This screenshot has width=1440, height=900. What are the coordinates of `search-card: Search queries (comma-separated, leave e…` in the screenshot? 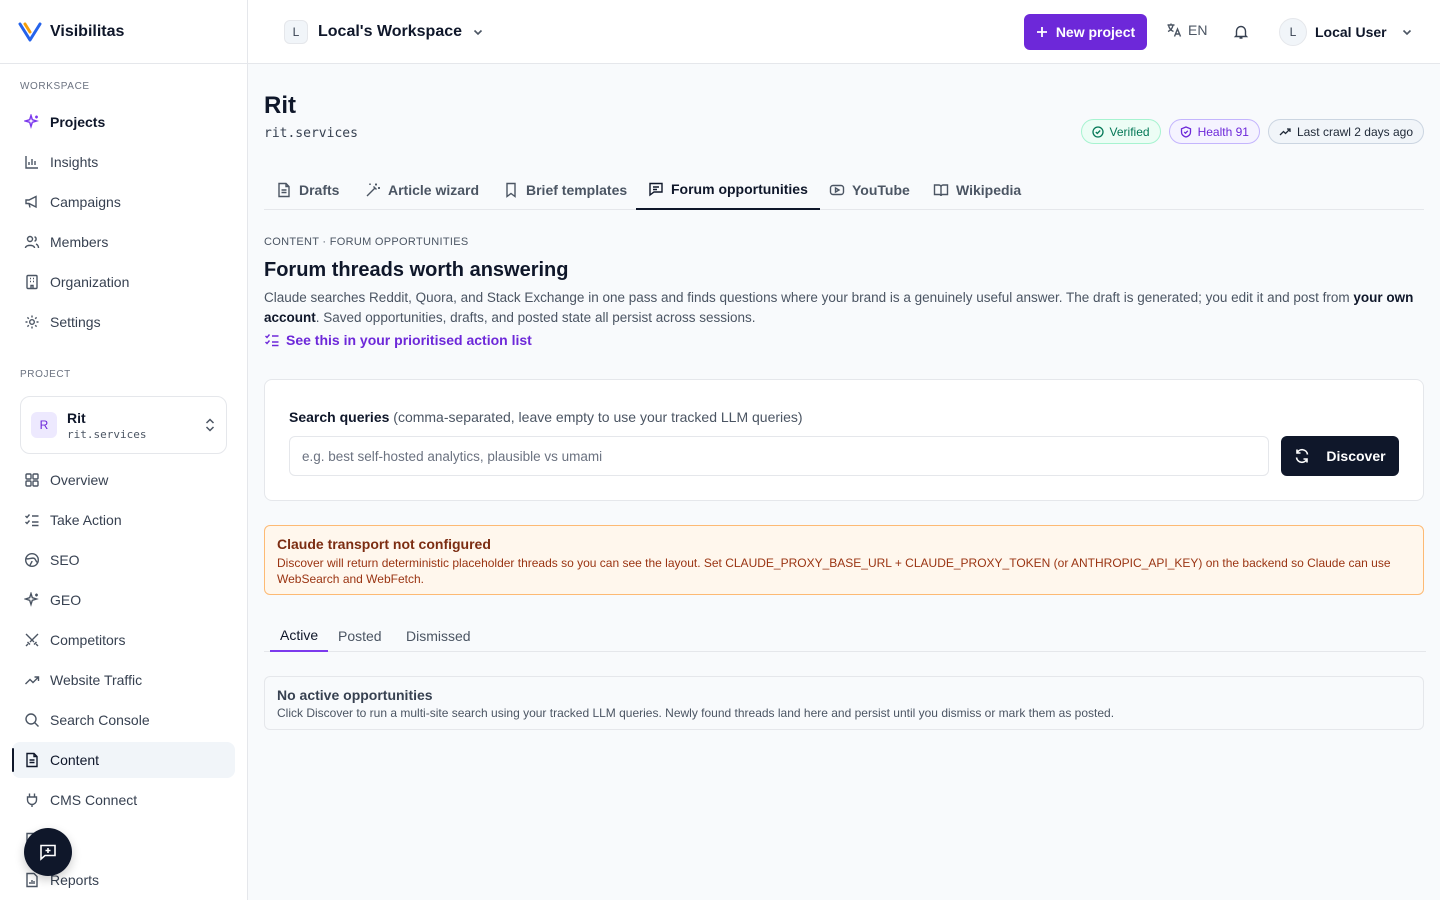 It's located at (844, 440).